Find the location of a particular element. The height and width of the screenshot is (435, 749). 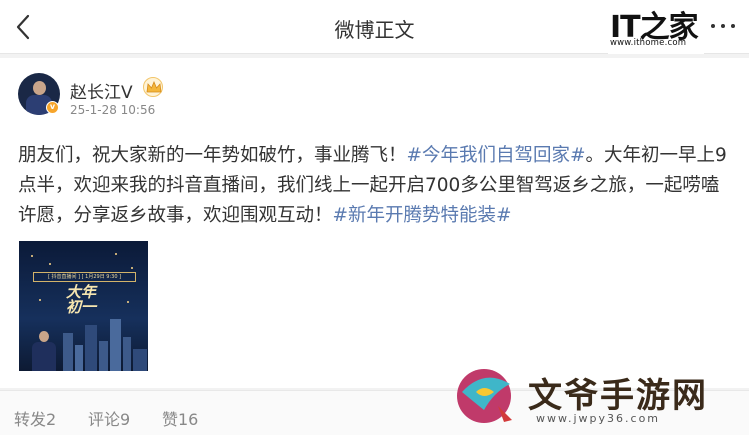

watermark-logo-icon is located at coordinates (488, 395).